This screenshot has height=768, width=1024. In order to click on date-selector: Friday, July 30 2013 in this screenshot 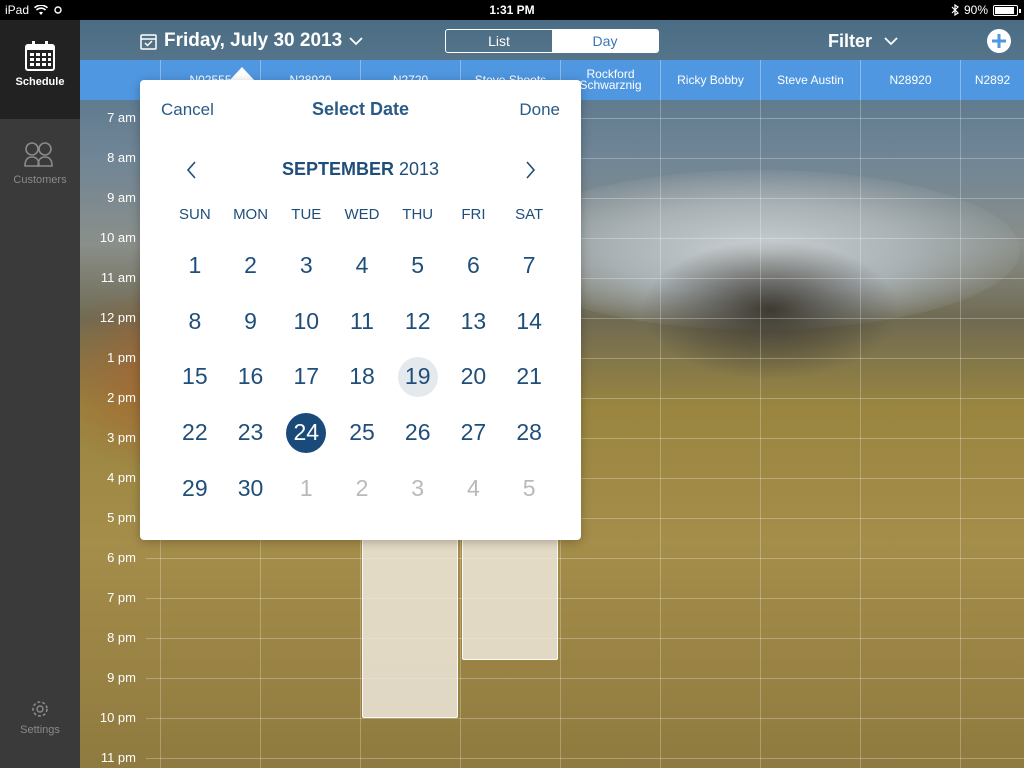, I will do `click(251, 41)`.